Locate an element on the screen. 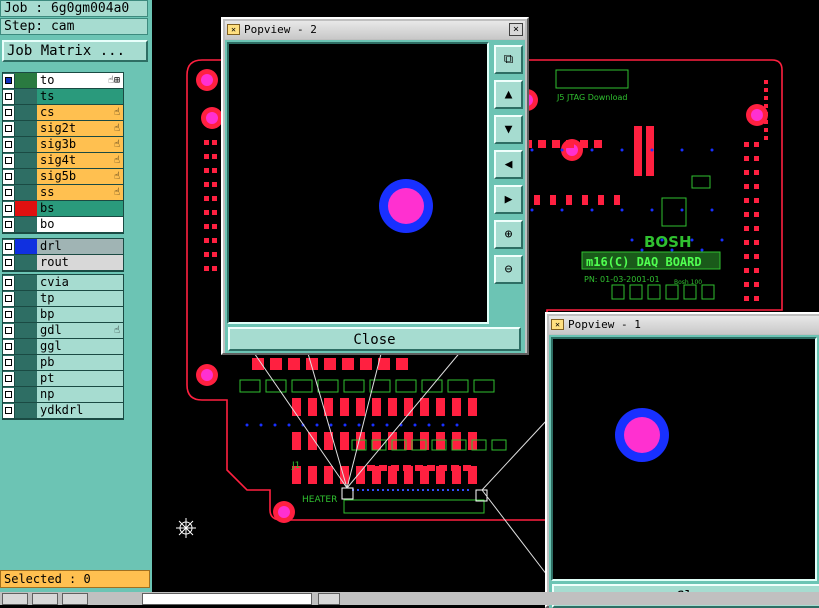 This screenshot has width=819, height=608. crosshair-icon is located at coordinates (186, 528).